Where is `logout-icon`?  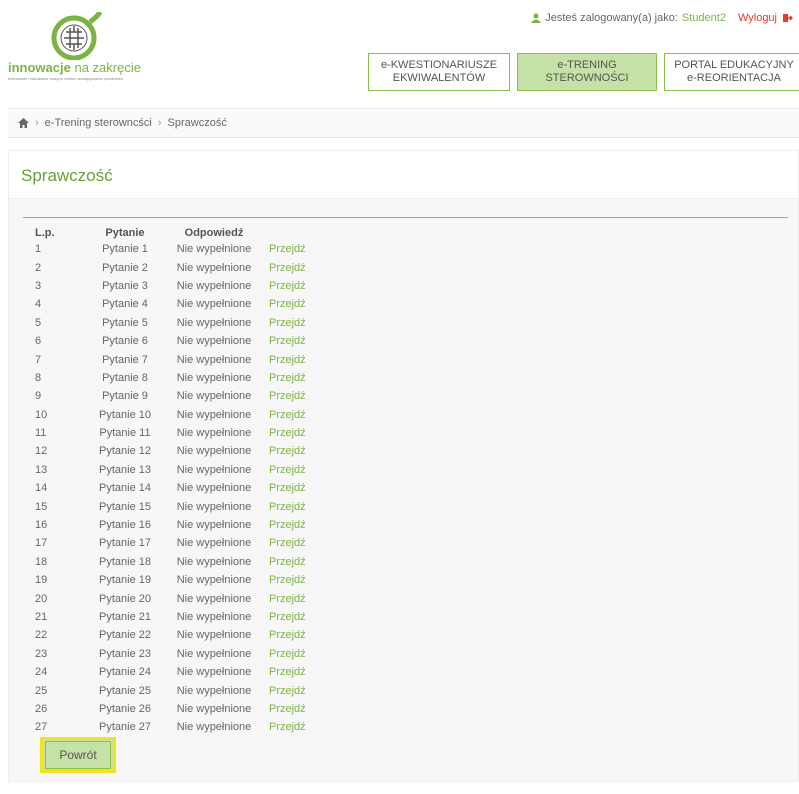
logout-icon is located at coordinates (788, 18).